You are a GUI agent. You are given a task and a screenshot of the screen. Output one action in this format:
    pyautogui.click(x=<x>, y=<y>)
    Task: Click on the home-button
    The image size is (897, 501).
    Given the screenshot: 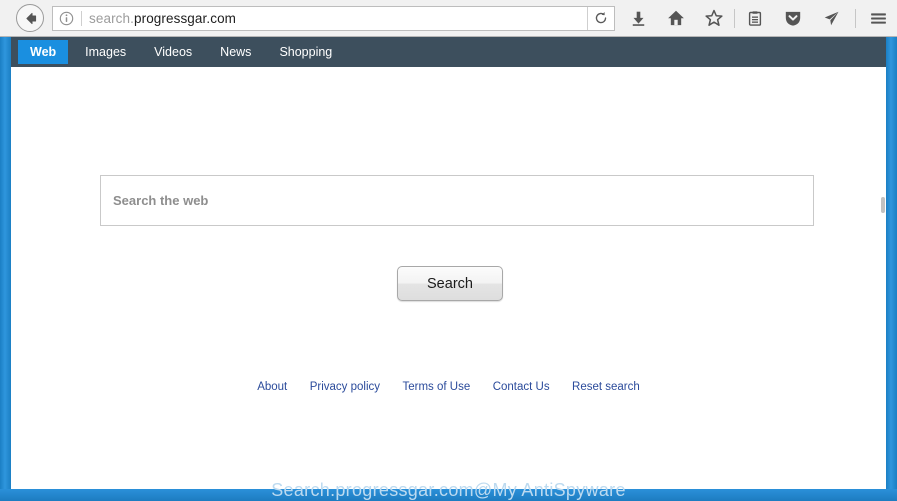 What is the action you would take?
    pyautogui.click(x=676, y=18)
    